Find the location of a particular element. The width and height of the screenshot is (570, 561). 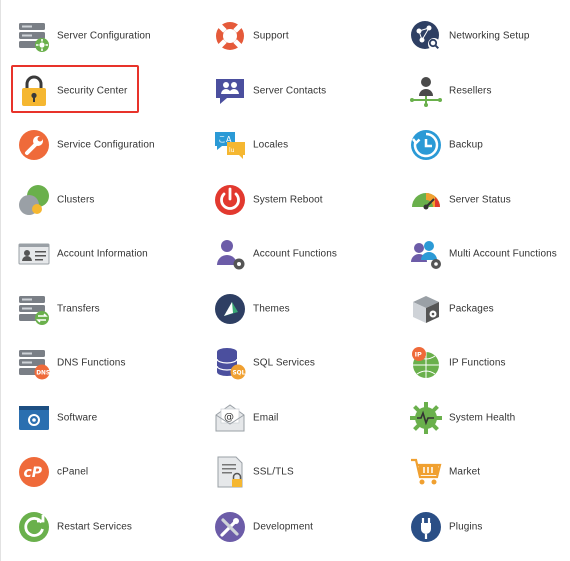

item-label: Development is located at coordinates (283, 527).